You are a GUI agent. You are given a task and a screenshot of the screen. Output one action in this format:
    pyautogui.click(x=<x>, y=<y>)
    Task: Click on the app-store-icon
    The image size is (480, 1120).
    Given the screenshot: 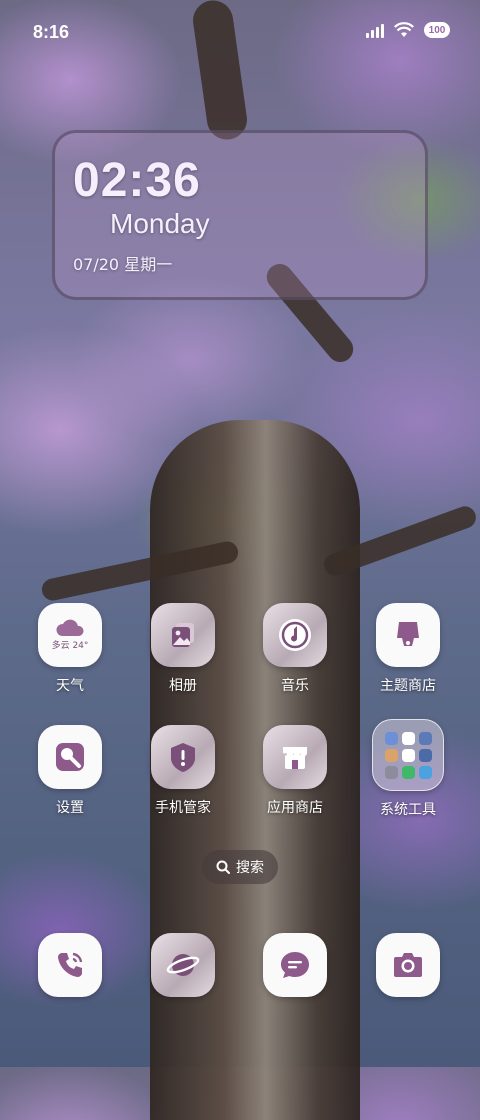 What is the action you would take?
    pyautogui.click(x=295, y=757)
    